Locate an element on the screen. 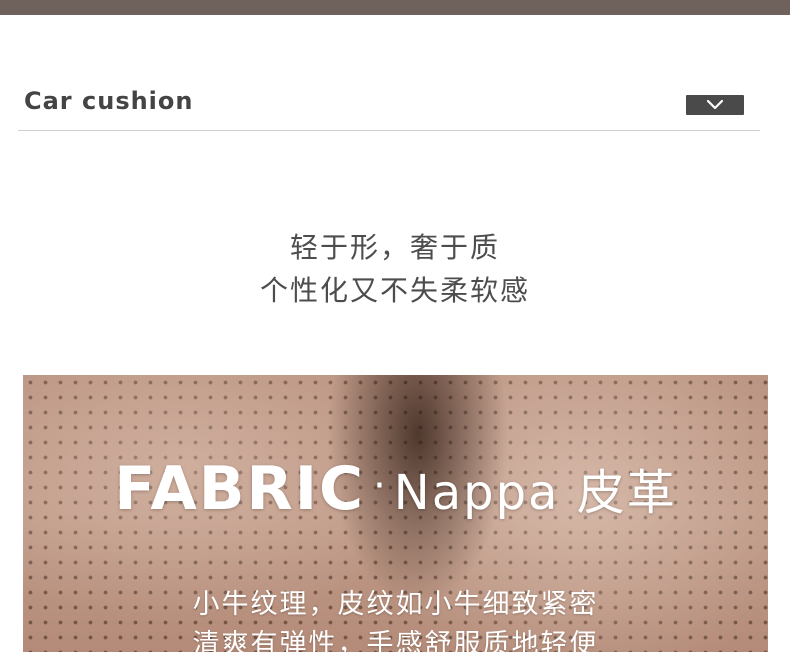 The height and width of the screenshot is (652, 790). fabric-desc-line-2: 清爽有弹性，手感舒服质地轻便 is located at coordinates (395, 640).